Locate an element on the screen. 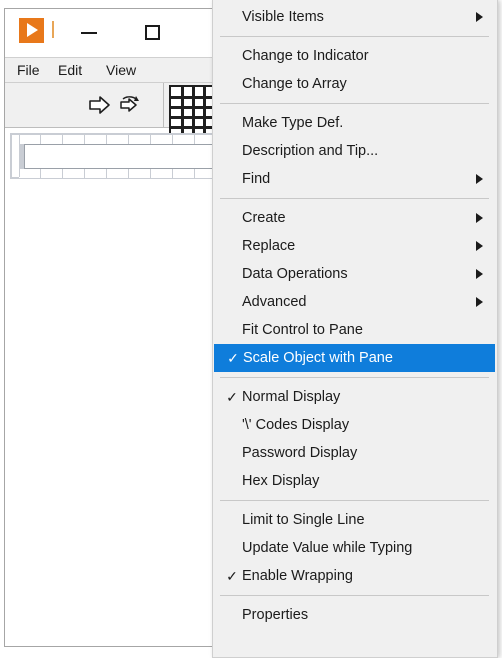 The width and height of the screenshot is (502, 658). menu-item-codes-display: '\' Codes Display is located at coordinates (355, 425).